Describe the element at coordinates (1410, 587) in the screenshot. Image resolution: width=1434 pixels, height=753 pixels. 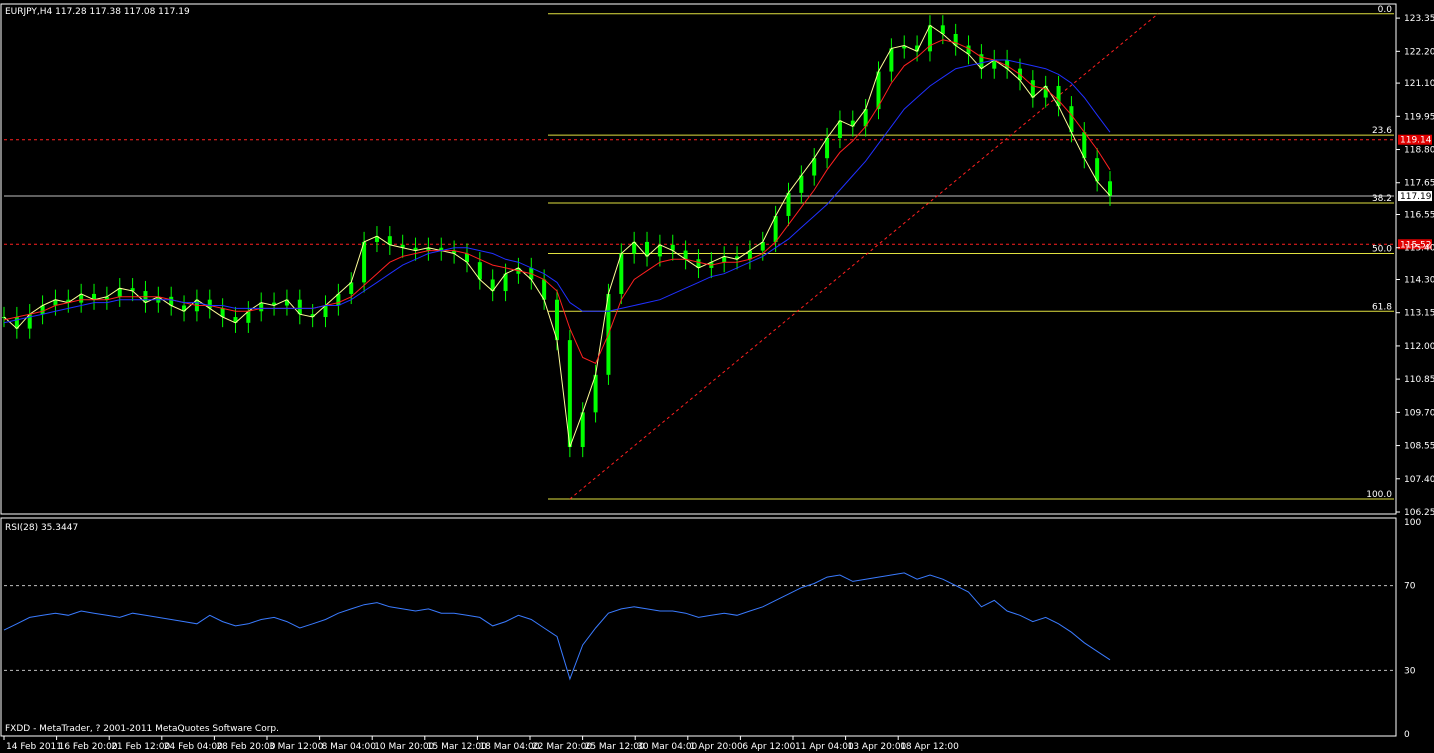
I see `rsi-tick-label-1: 70` at that location.